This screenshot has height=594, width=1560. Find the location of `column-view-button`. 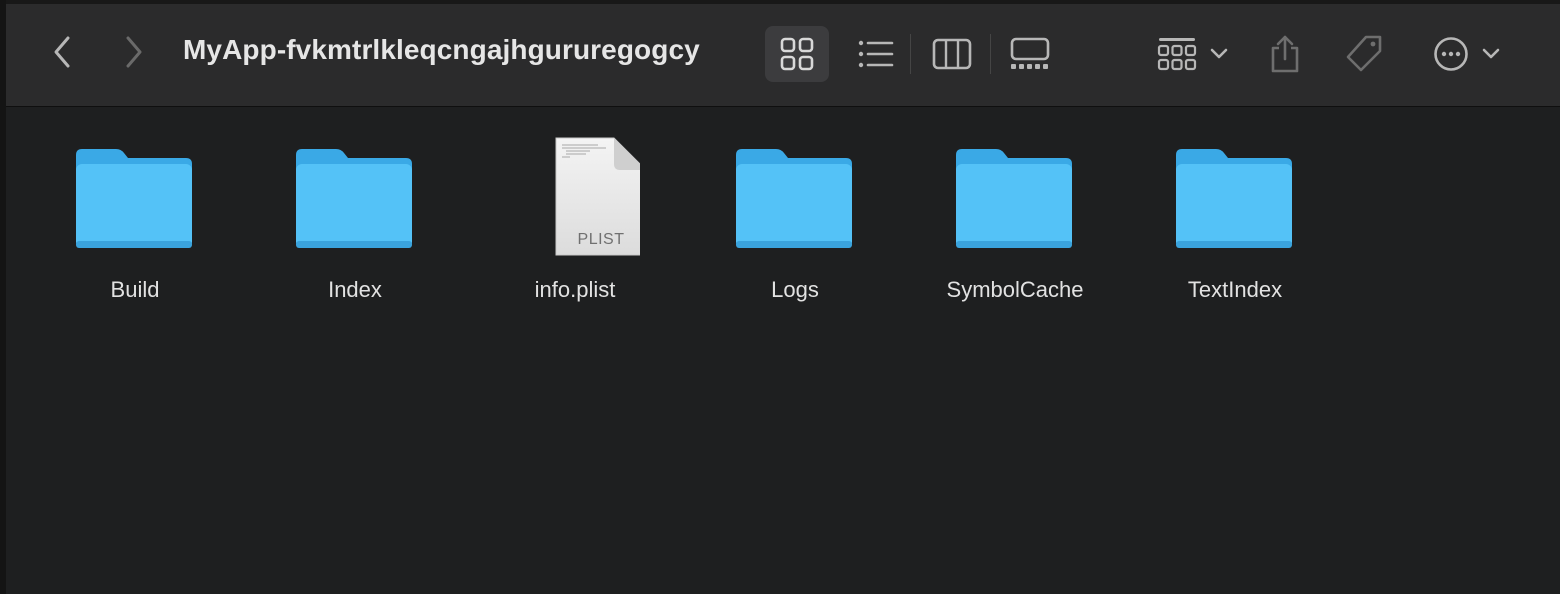

column-view-button is located at coordinates (952, 54).